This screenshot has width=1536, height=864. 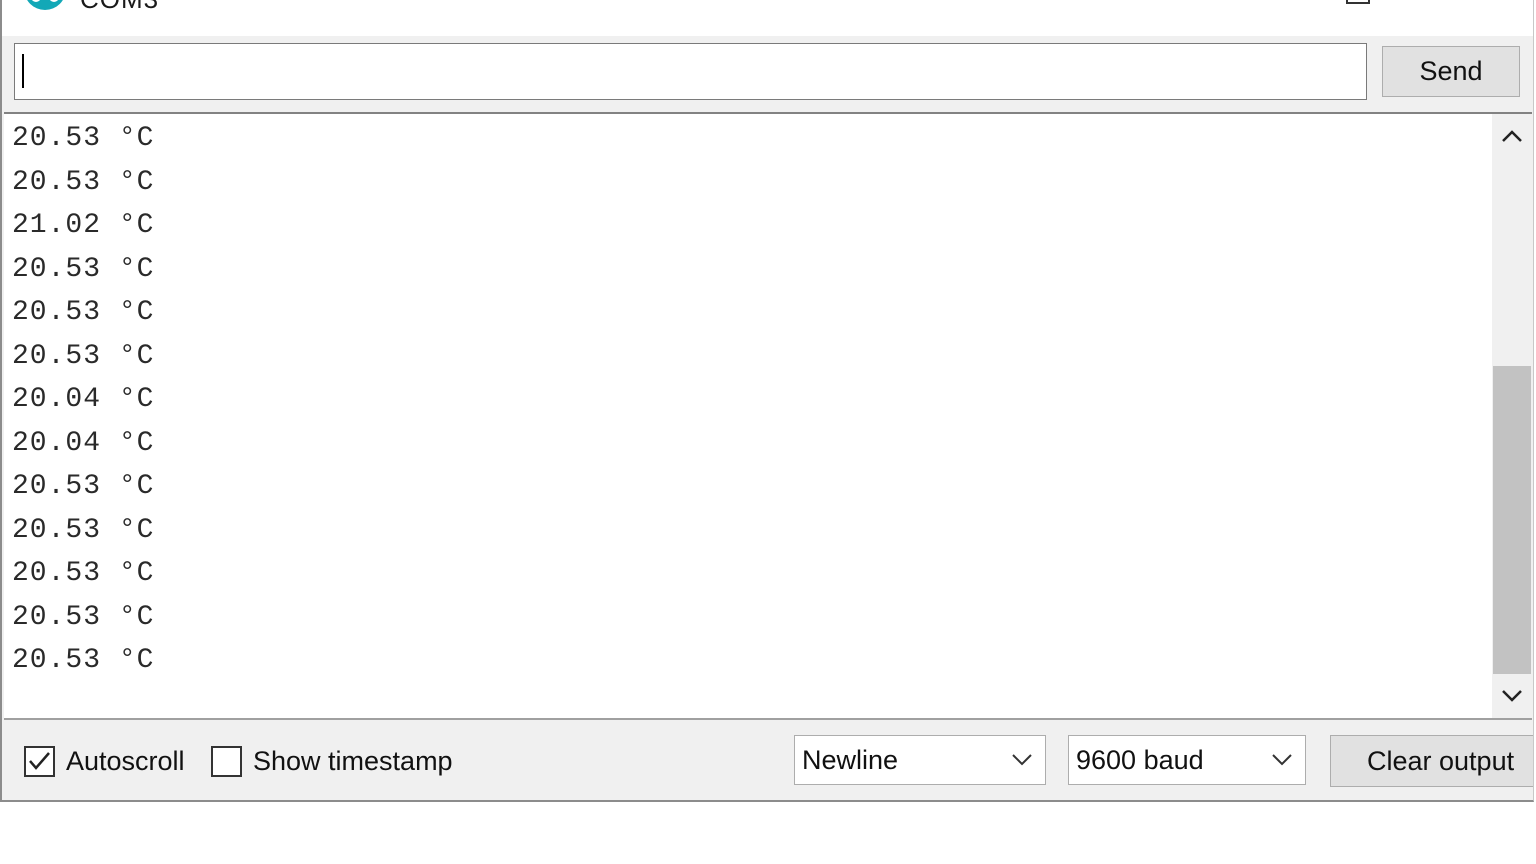 What do you see at coordinates (83, 225) in the screenshot?
I see `output-line: 21.02 °C` at bounding box center [83, 225].